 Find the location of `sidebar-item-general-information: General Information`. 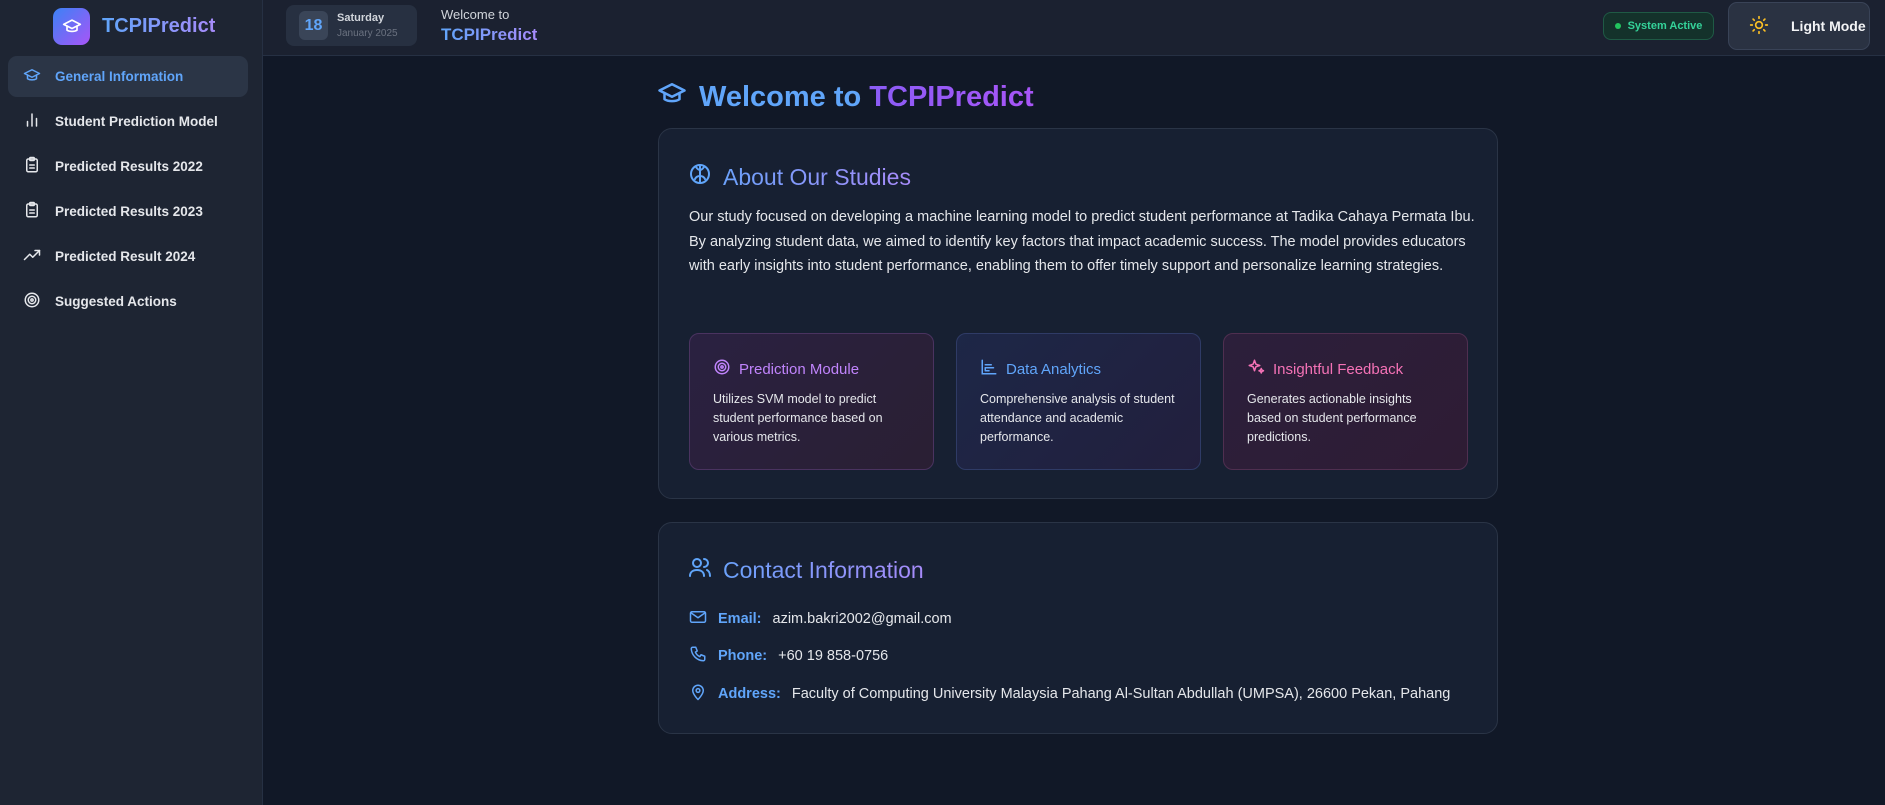

sidebar-item-general-information: General Information is located at coordinates (128, 76).